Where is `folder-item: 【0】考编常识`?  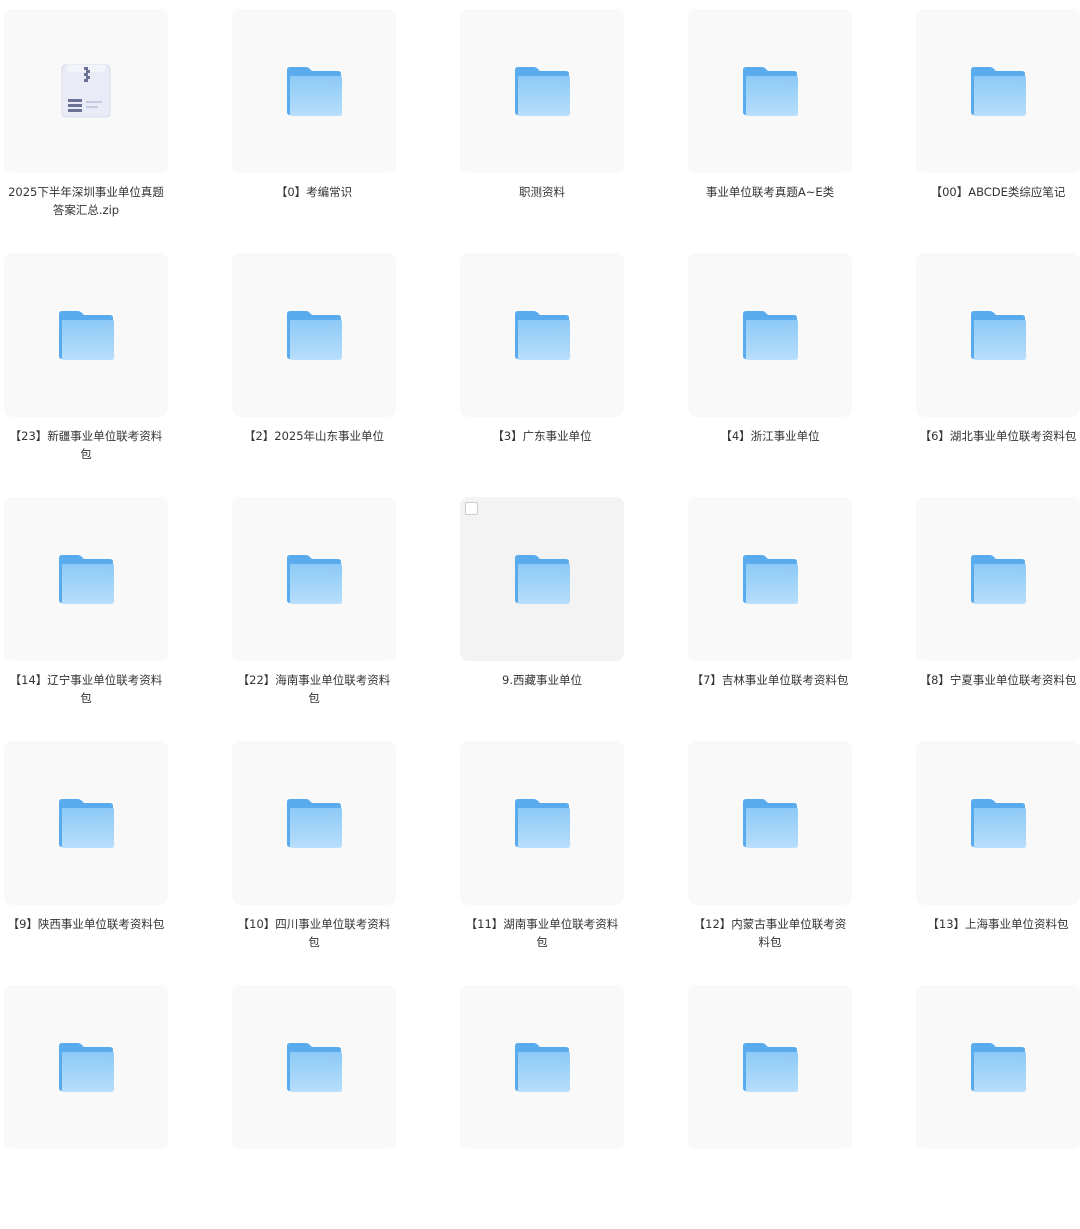 folder-item: 【0】考编常识 is located at coordinates (314, 131).